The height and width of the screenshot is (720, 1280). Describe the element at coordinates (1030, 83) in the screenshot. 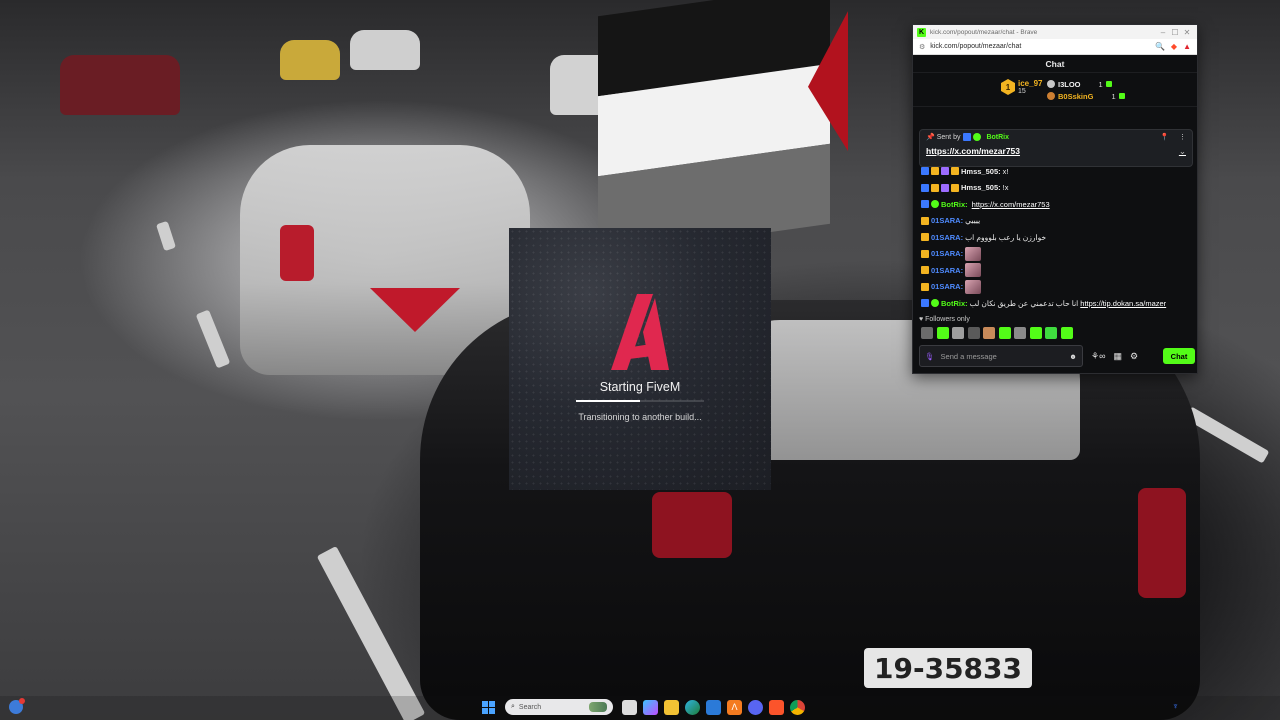

I see `leaderboard-top-name: ice_97` at that location.